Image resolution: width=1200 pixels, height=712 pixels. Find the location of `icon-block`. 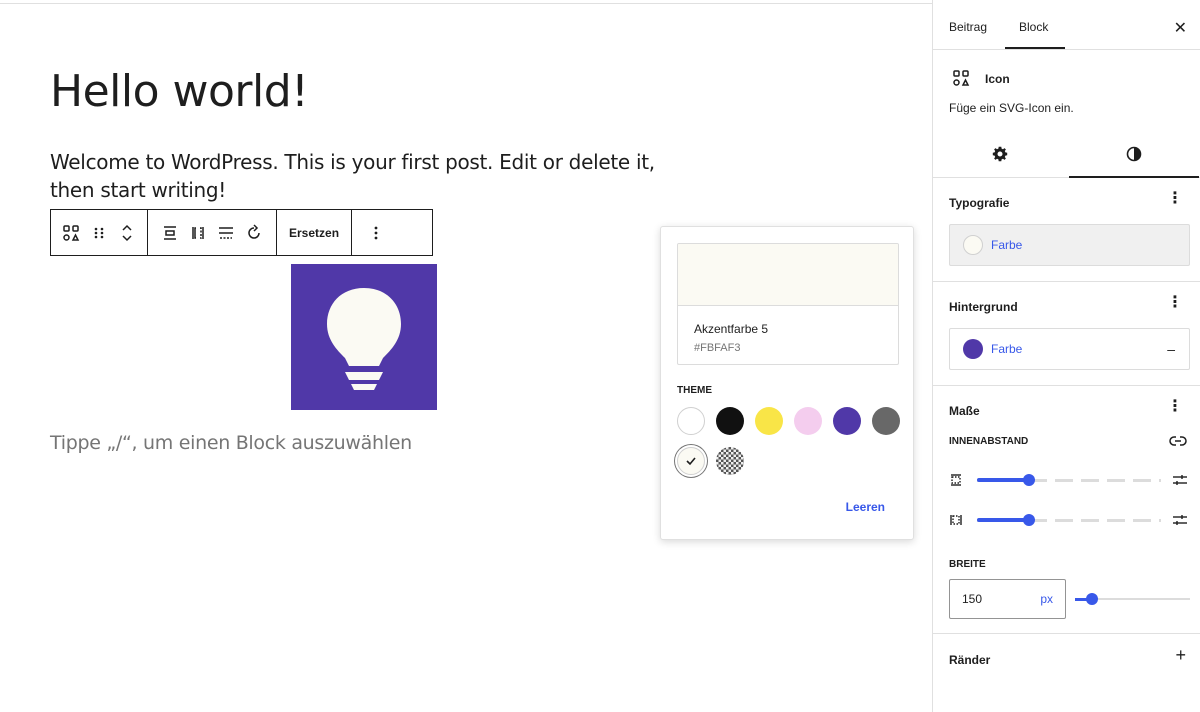

icon-block is located at coordinates (364, 337).